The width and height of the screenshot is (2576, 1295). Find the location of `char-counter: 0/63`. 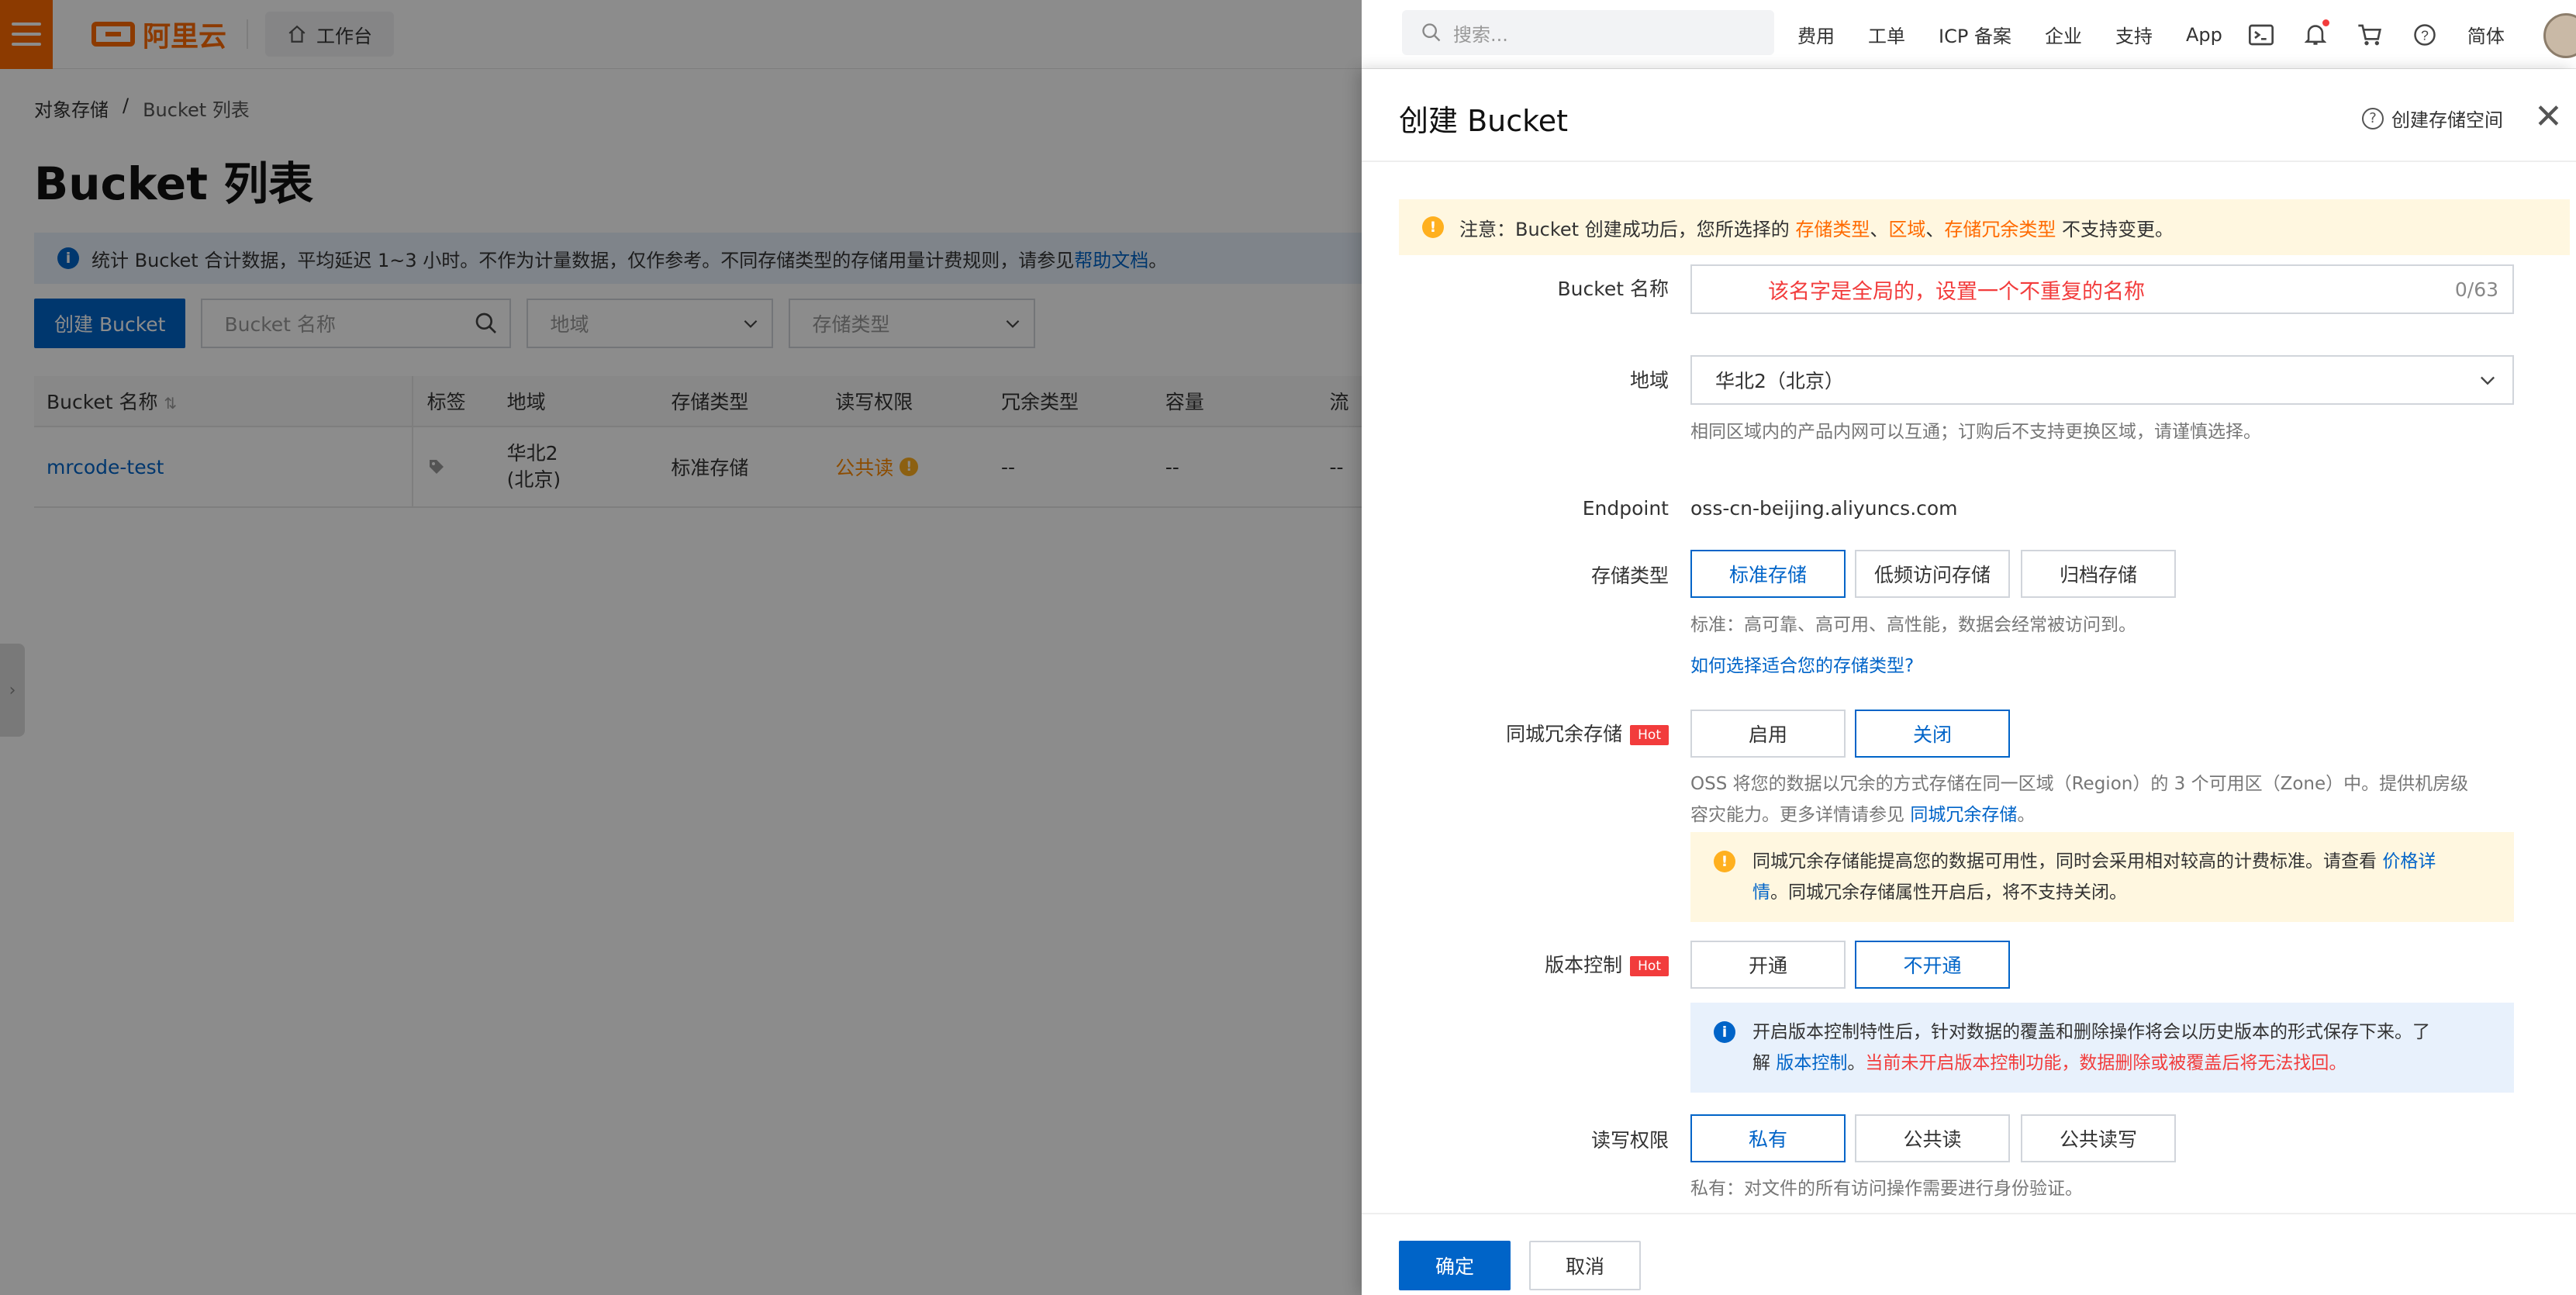

char-counter: 0/63 is located at coordinates (2476, 289).